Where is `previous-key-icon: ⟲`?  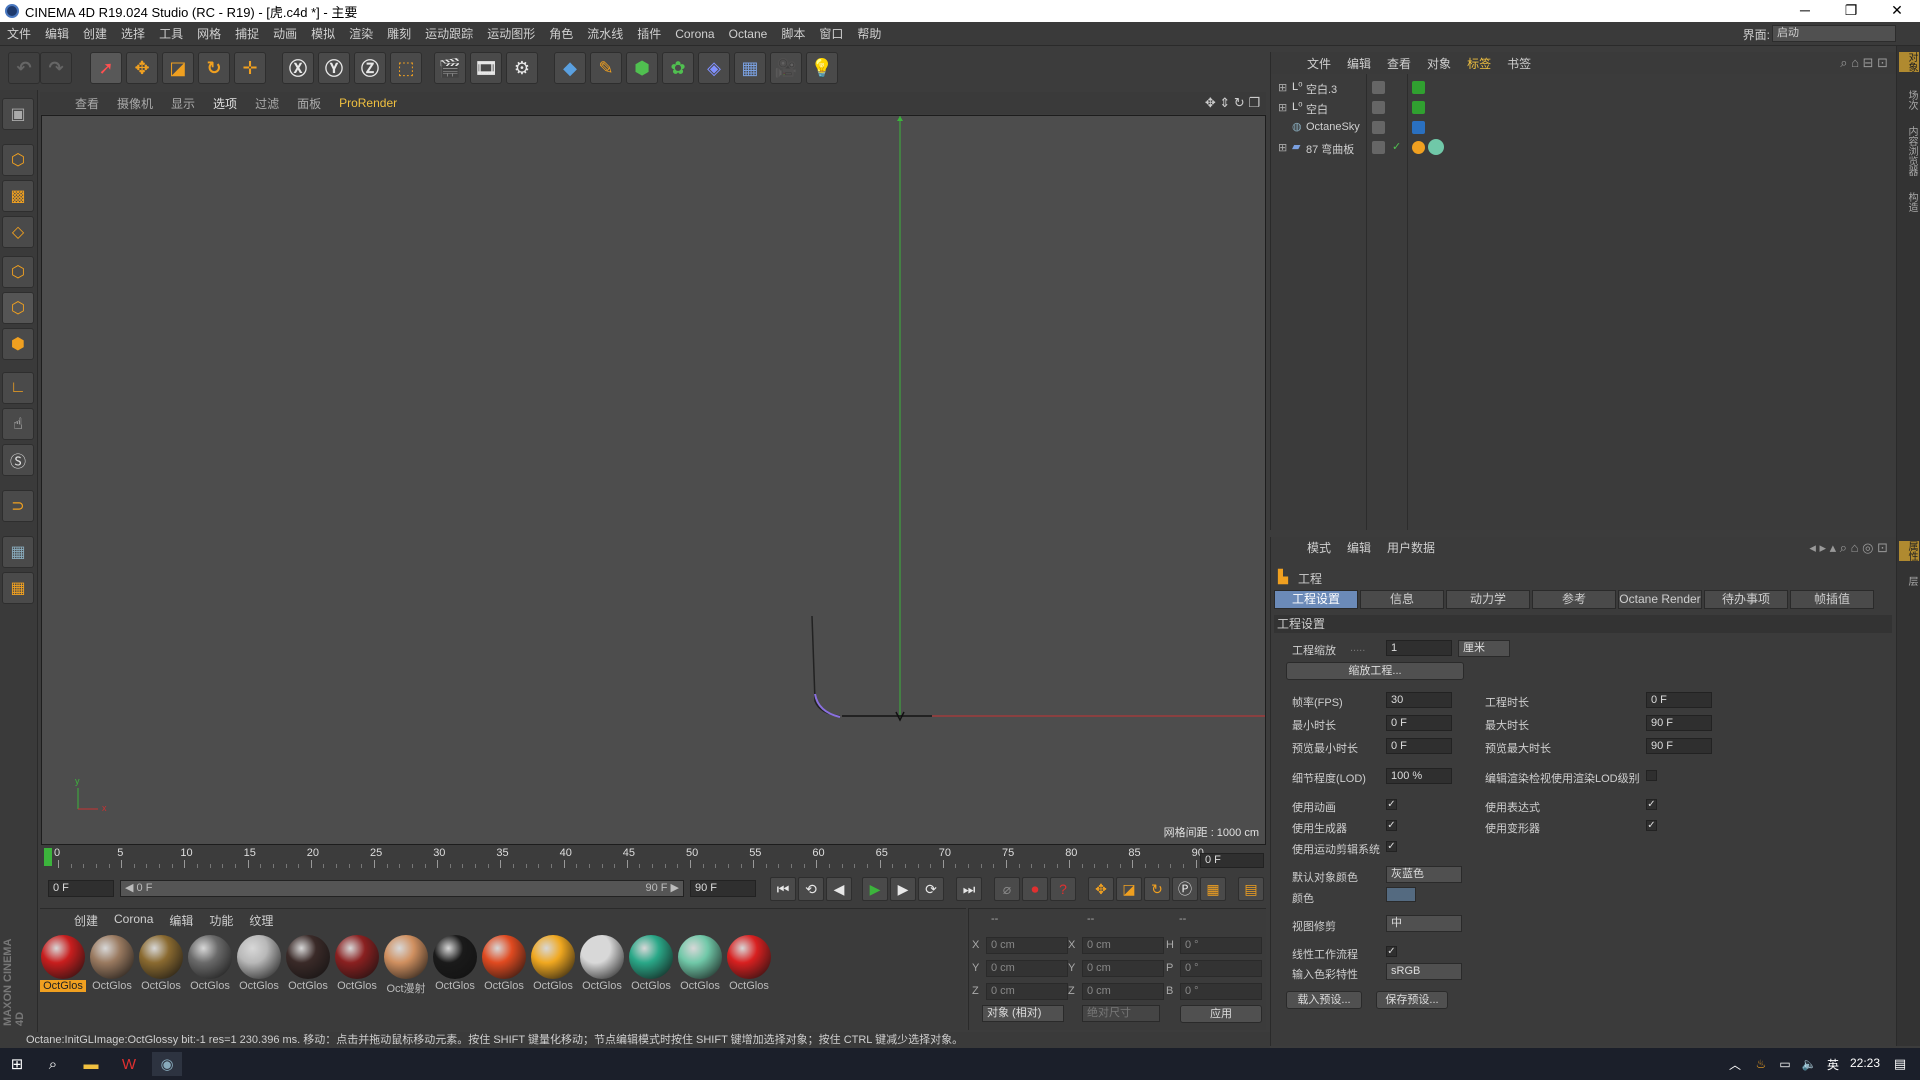 previous-key-icon: ⟲ is located at coordinates (811, 889).